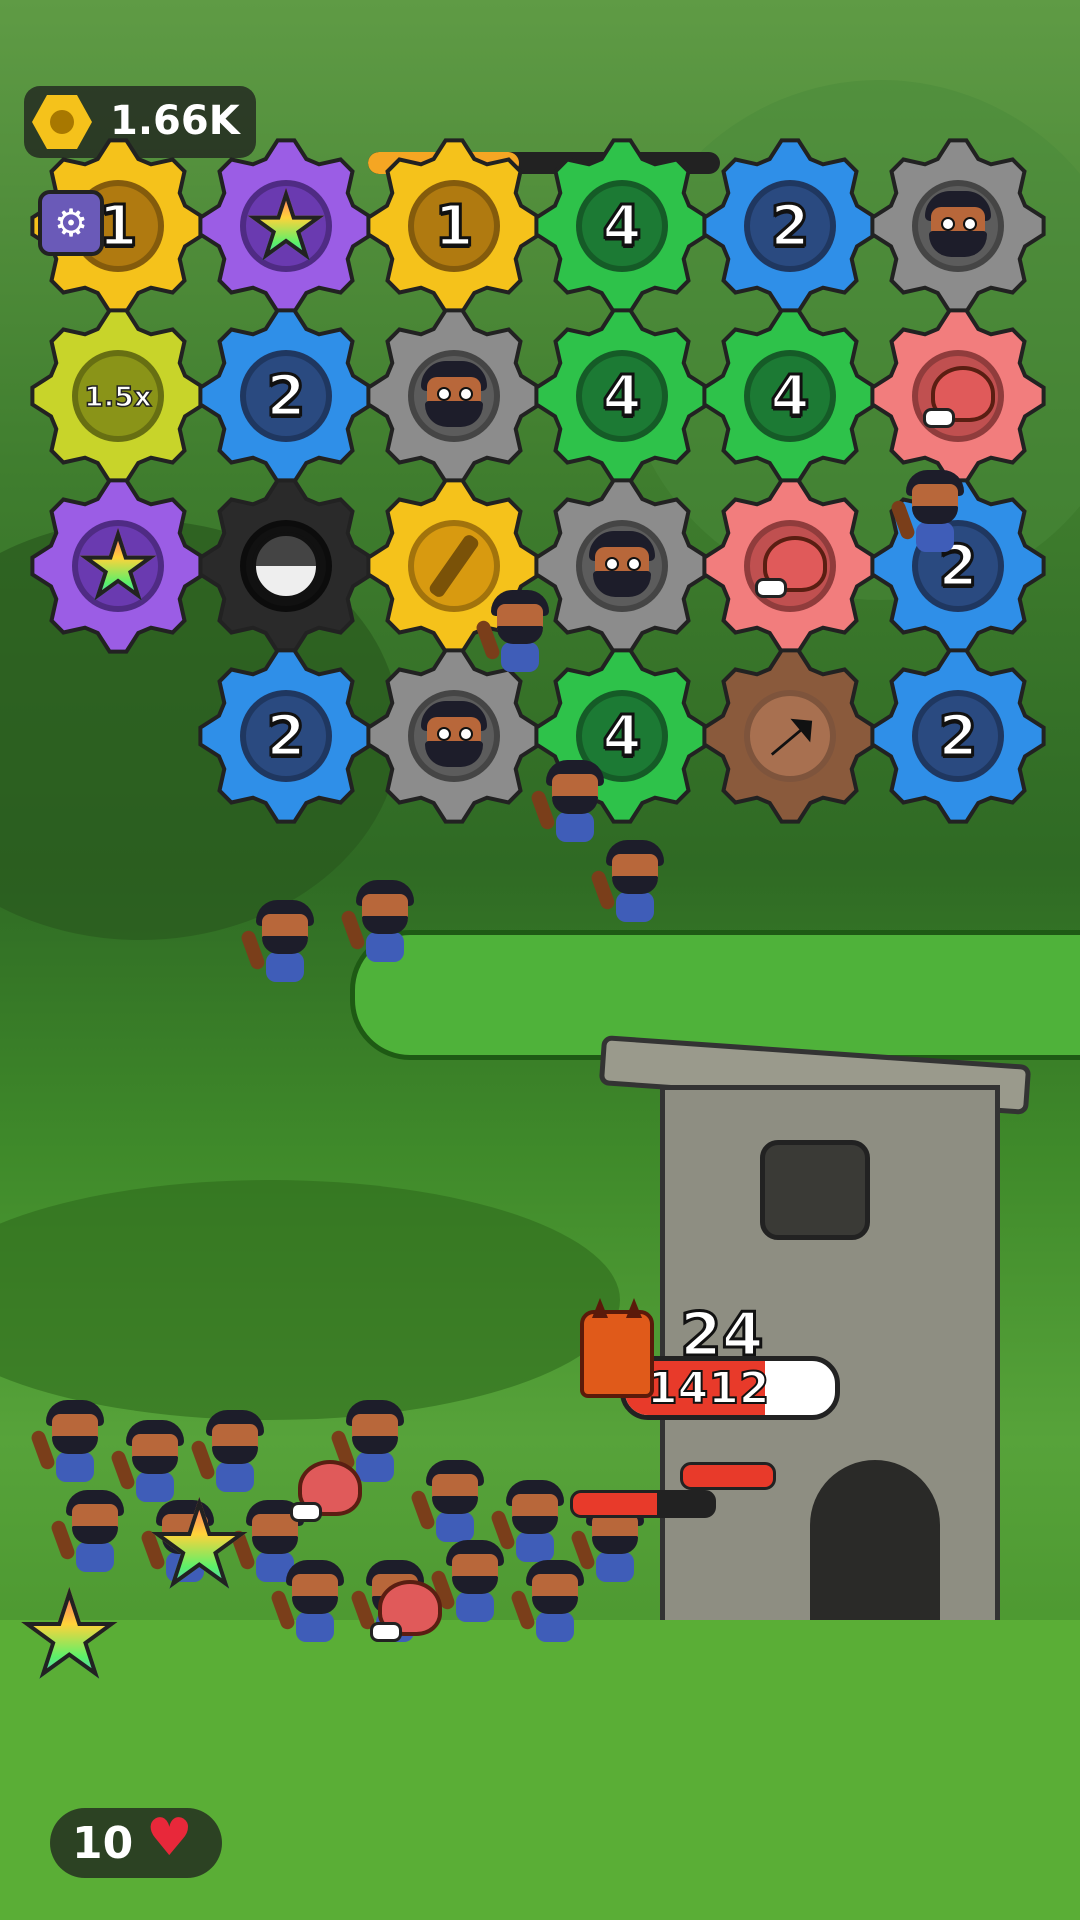  I want to click on demon-boss-icon, so click(617, 1348).